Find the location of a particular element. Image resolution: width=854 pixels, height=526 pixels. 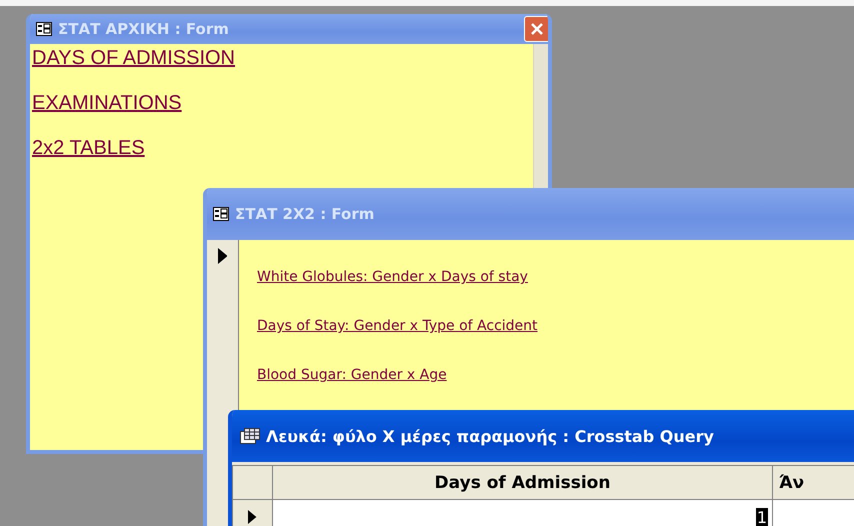

close-icon is located at coordinates (537, 29).